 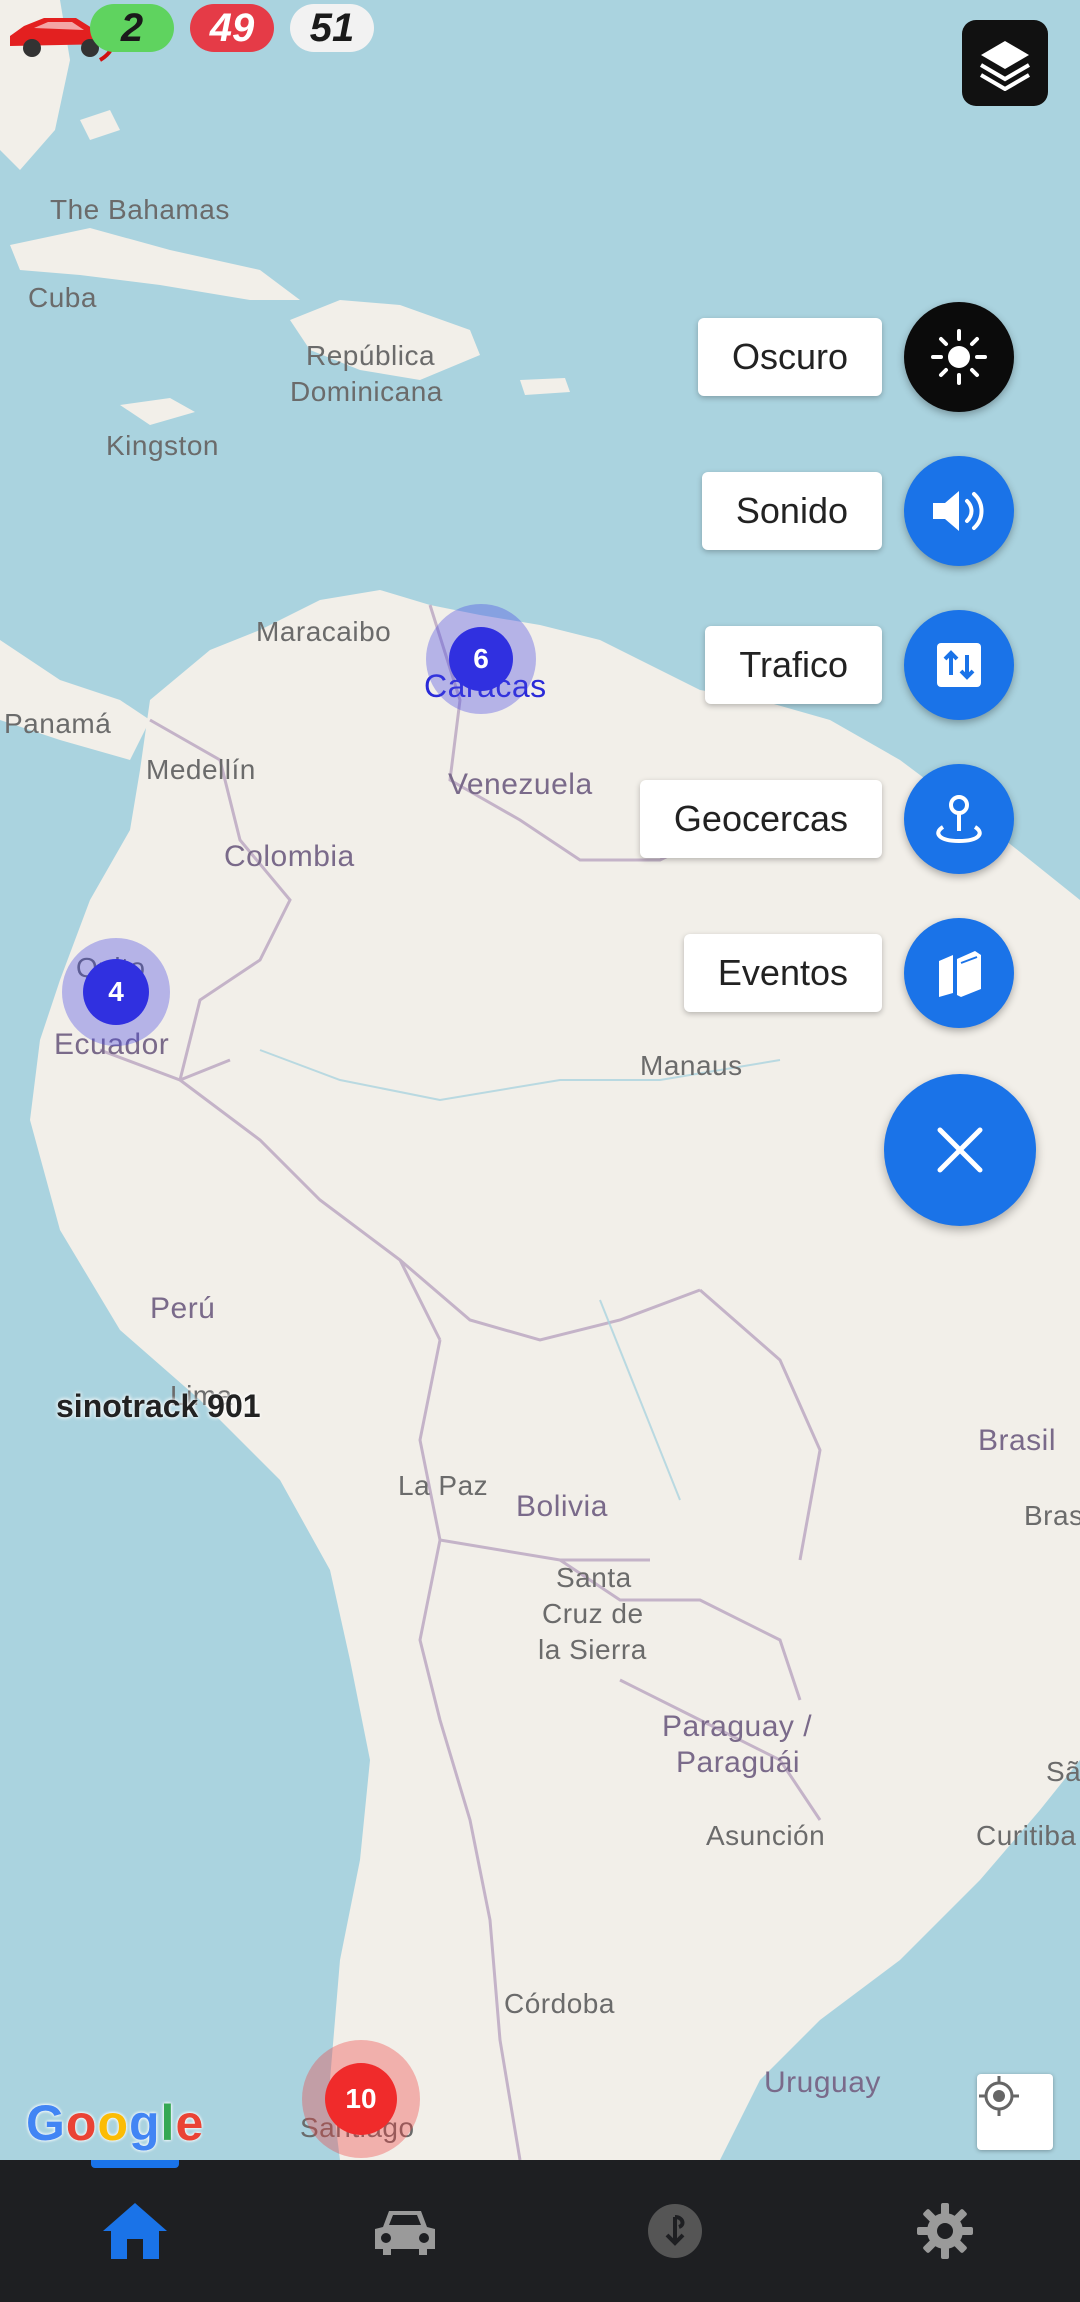 I want to click on map-label-la-sierra: la Sierra, so click(x=592, y=1649).